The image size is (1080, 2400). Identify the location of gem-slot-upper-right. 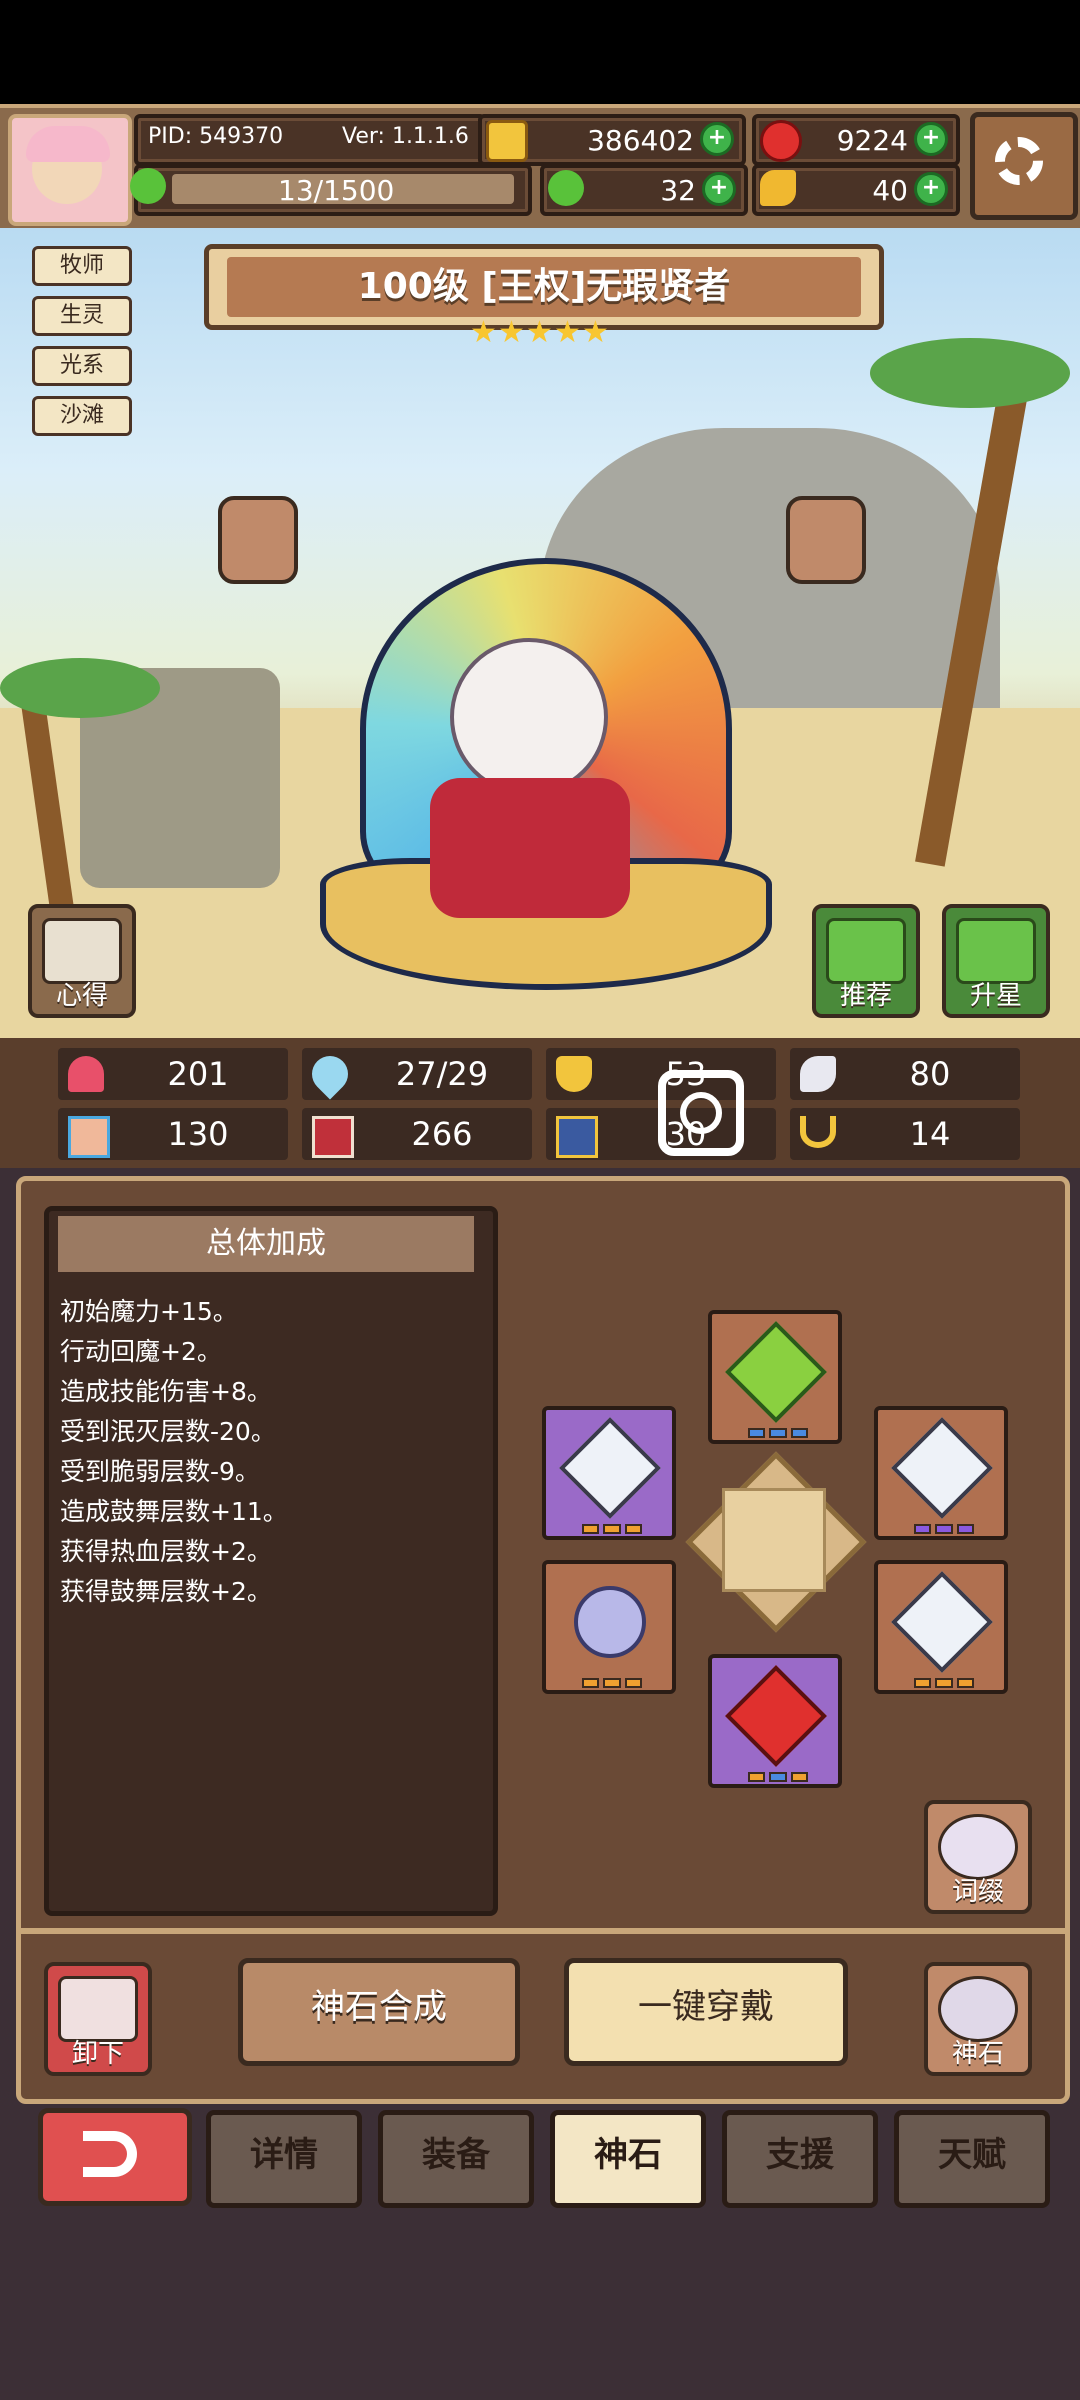
(941, 1473).